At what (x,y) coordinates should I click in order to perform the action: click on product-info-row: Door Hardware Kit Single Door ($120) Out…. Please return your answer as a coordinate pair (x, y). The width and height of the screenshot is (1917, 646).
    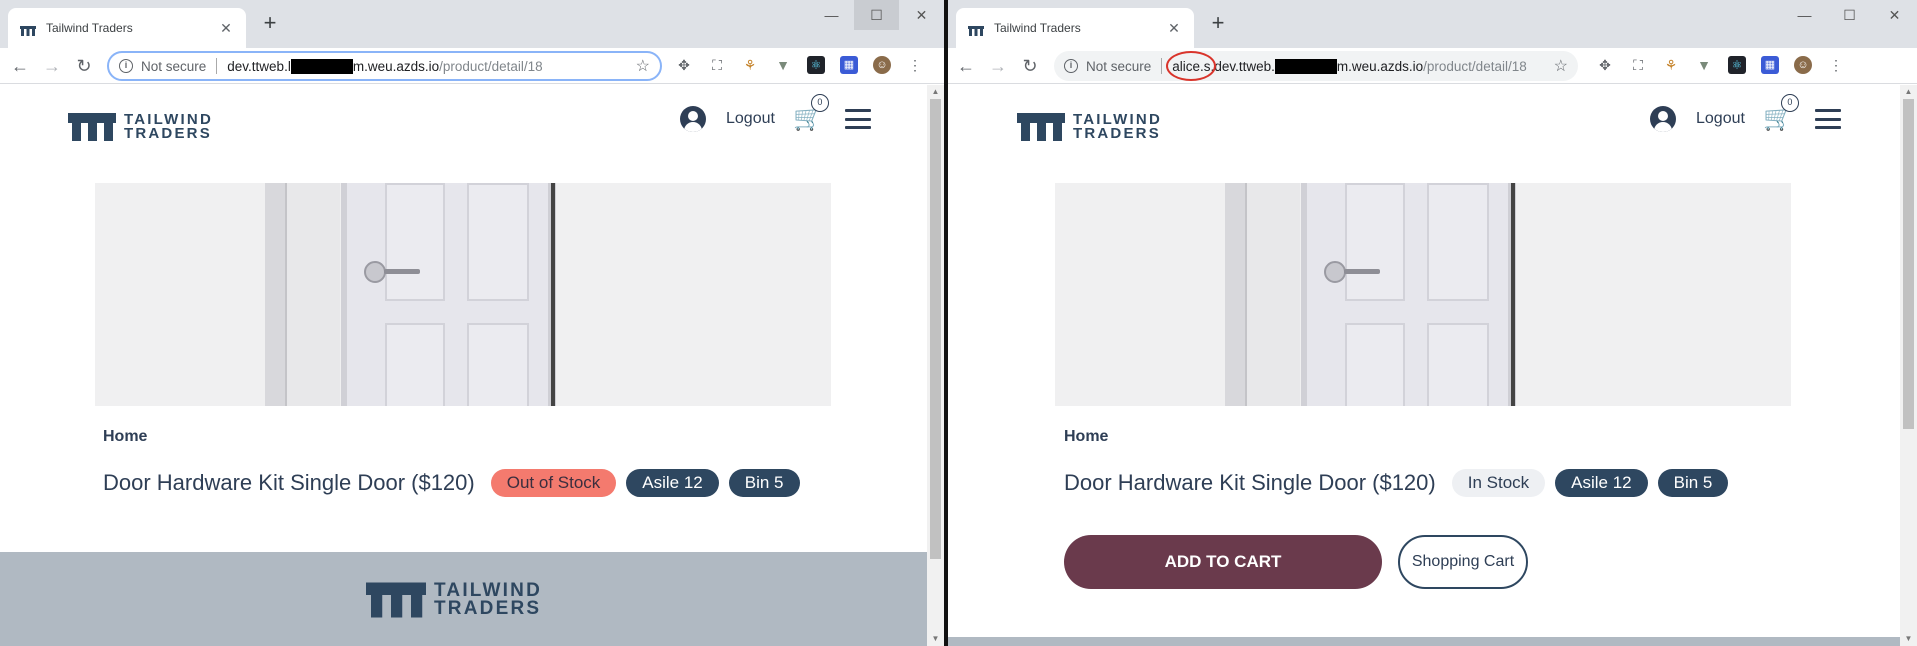
    Looking at the image, I should click on (451, 483).